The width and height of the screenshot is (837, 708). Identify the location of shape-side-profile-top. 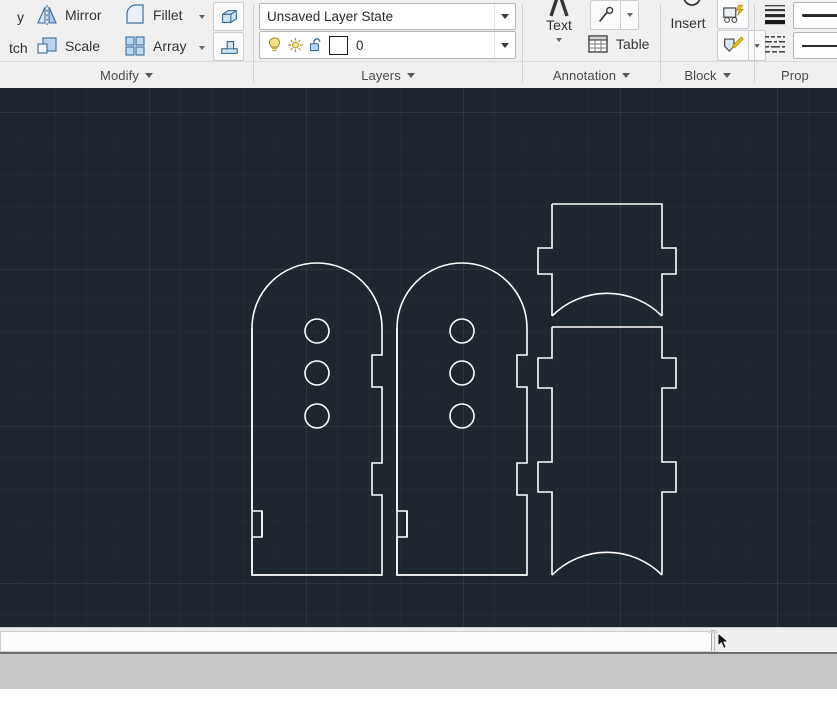
(607, 260).